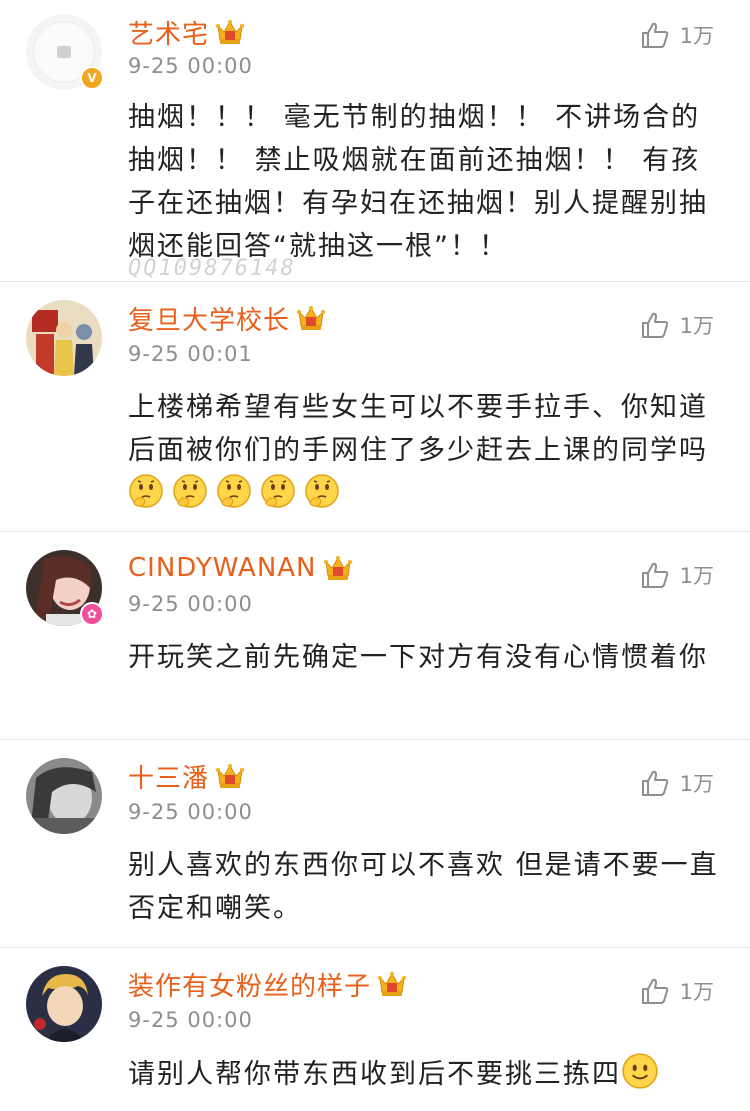  I want to click on username: CINDYWANAN, so click(222, 568).